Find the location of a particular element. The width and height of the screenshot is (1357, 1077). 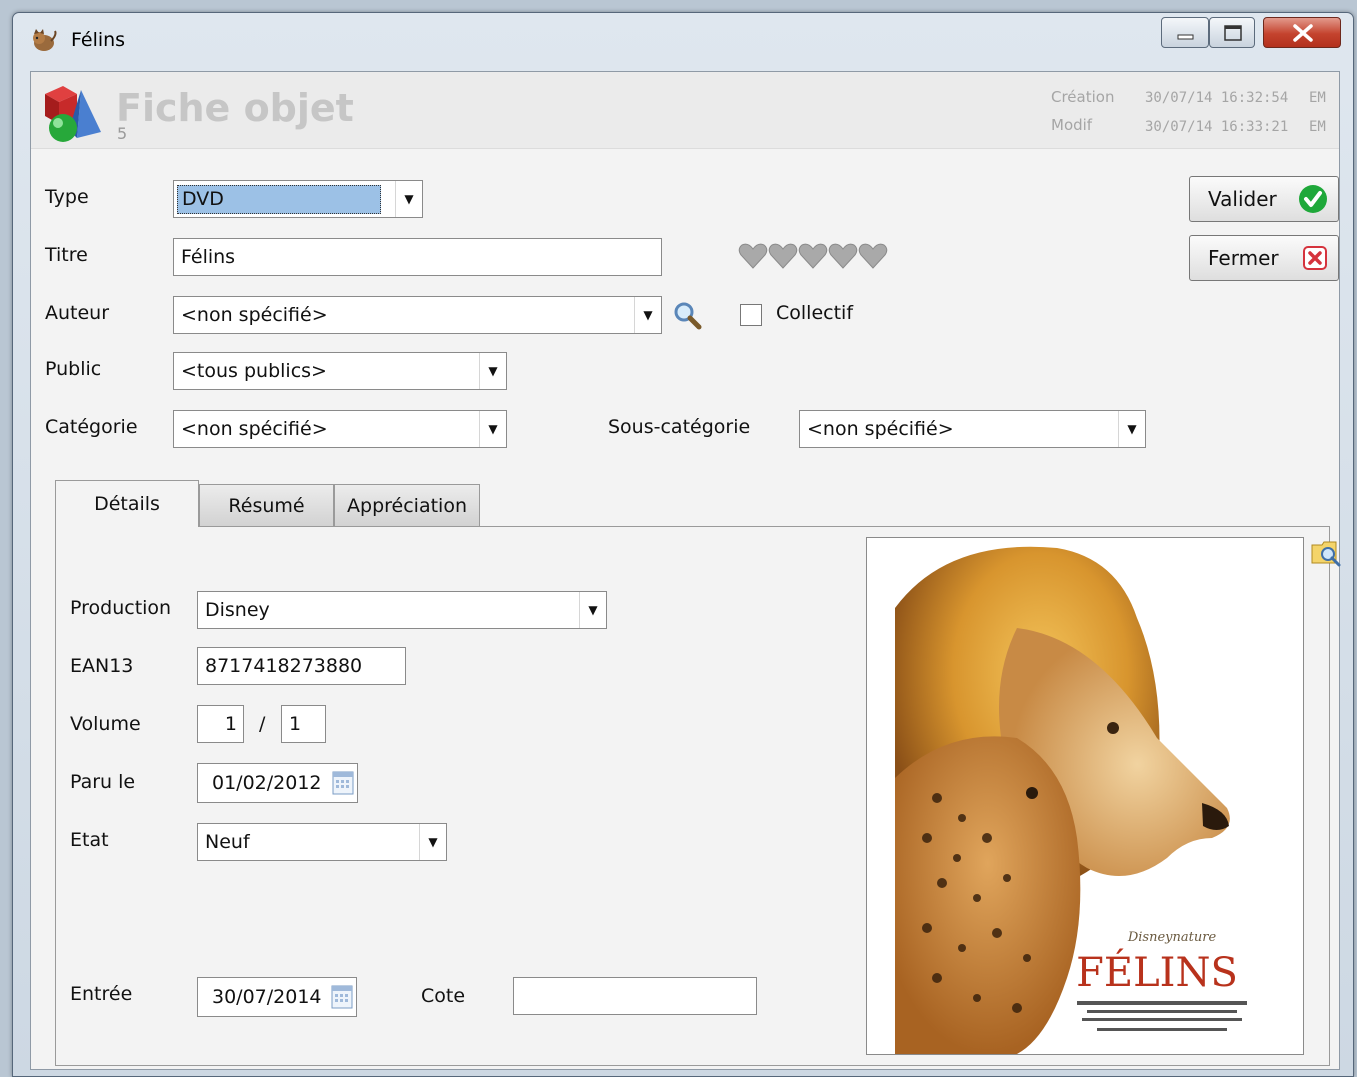

public-label: Public is located at coordinates (73, 369).